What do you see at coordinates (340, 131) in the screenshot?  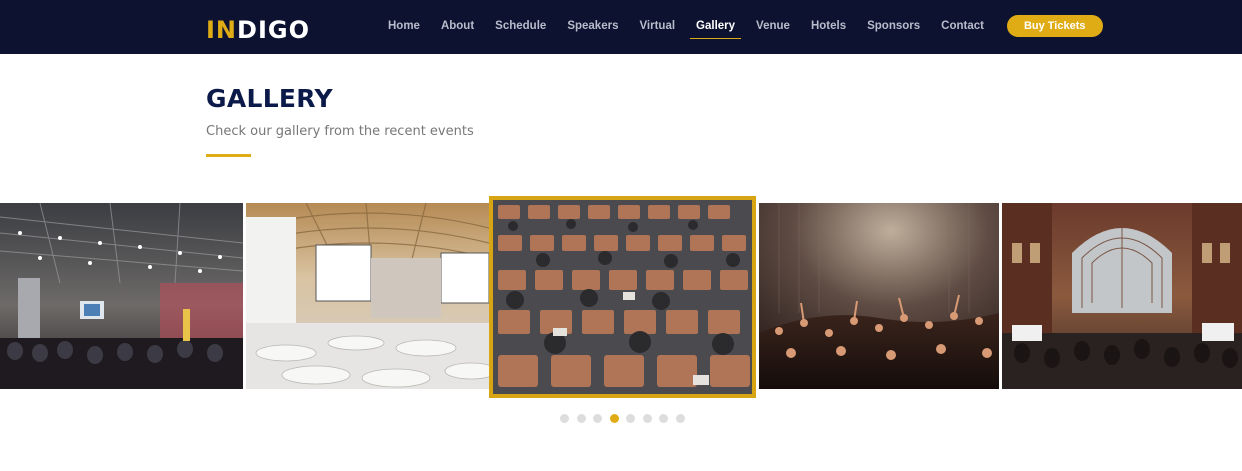 I see `page-subtitle: Check our gallery from the recent events` at bounding box center [340, 131].